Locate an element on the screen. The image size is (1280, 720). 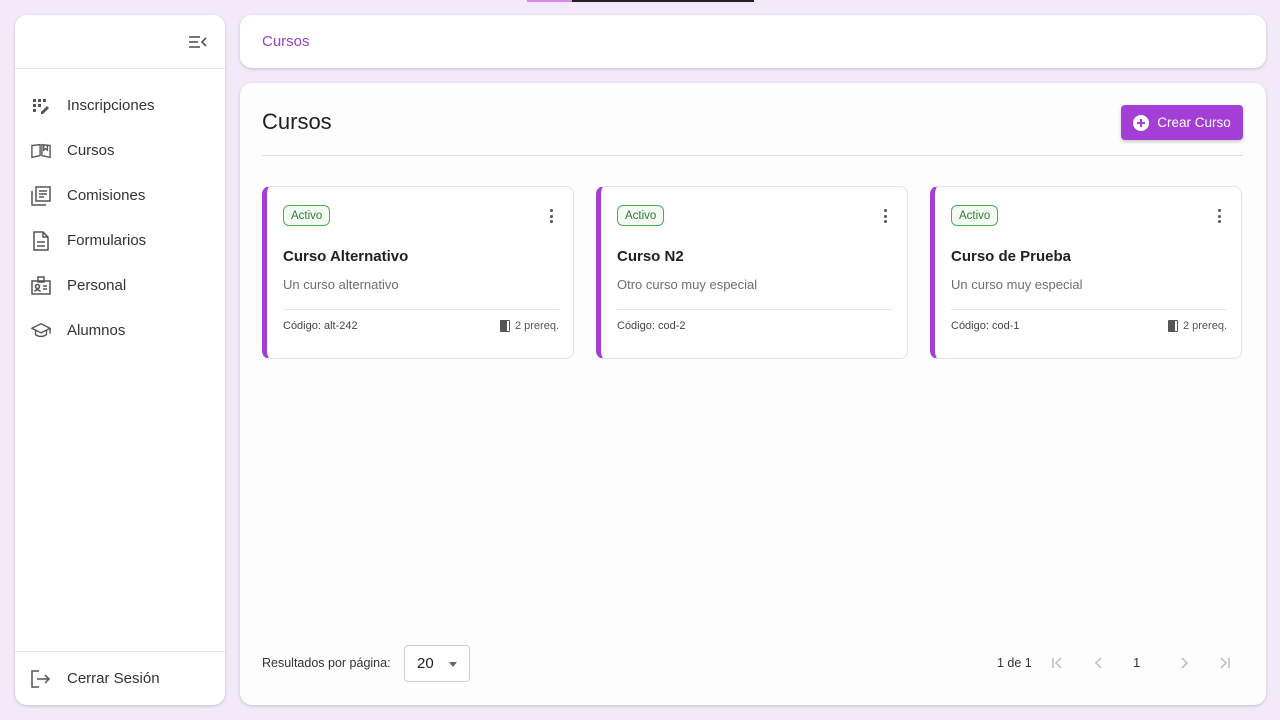
course-title: Curso N2 is located at coordinates (650, 256).